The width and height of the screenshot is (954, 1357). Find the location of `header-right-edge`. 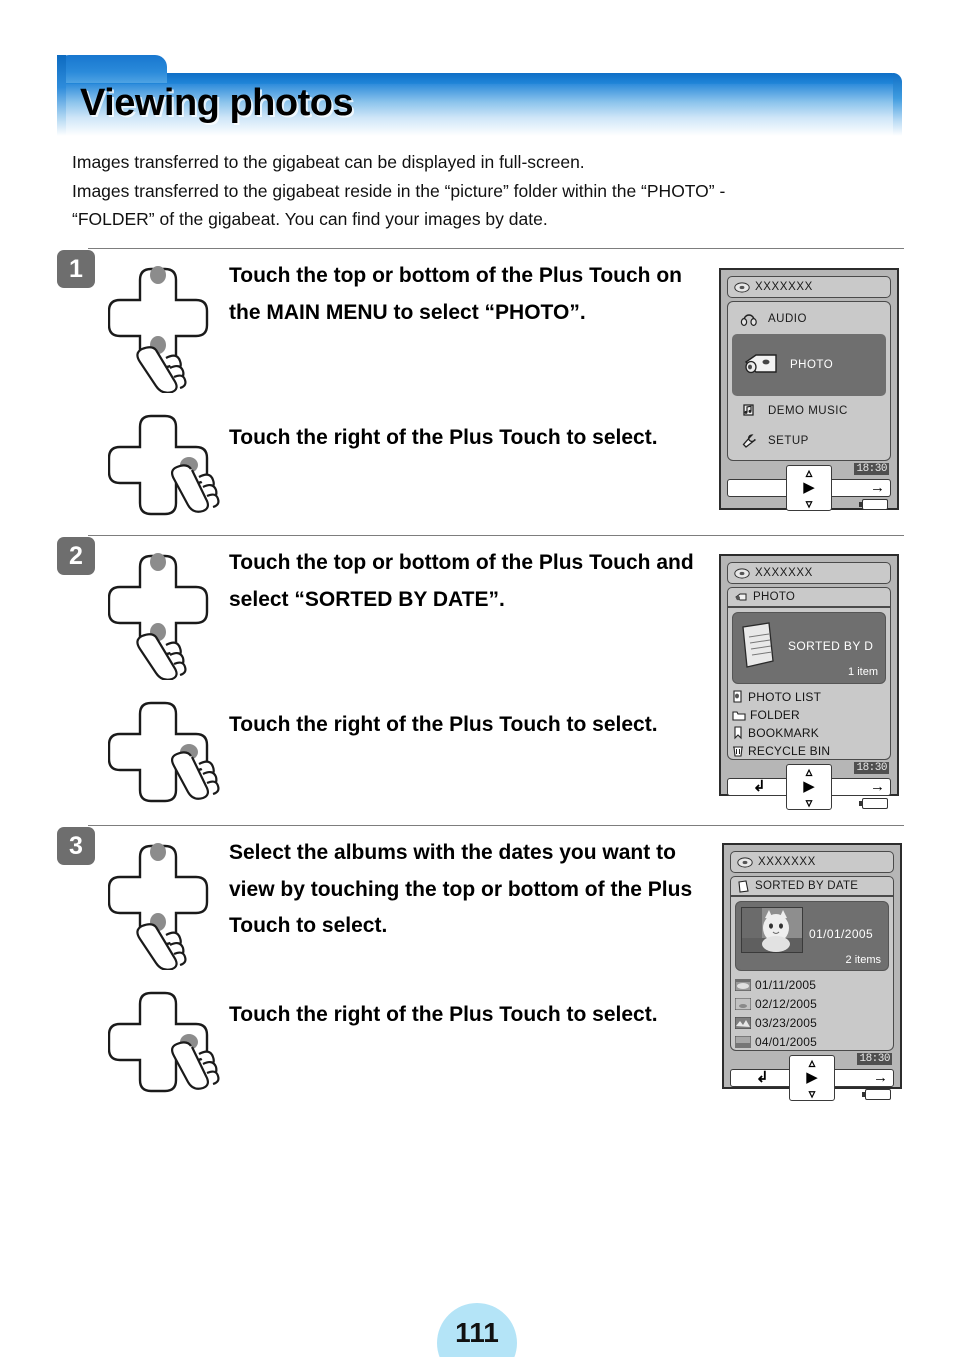

header-right-edge is located at coordinates (897, 104).